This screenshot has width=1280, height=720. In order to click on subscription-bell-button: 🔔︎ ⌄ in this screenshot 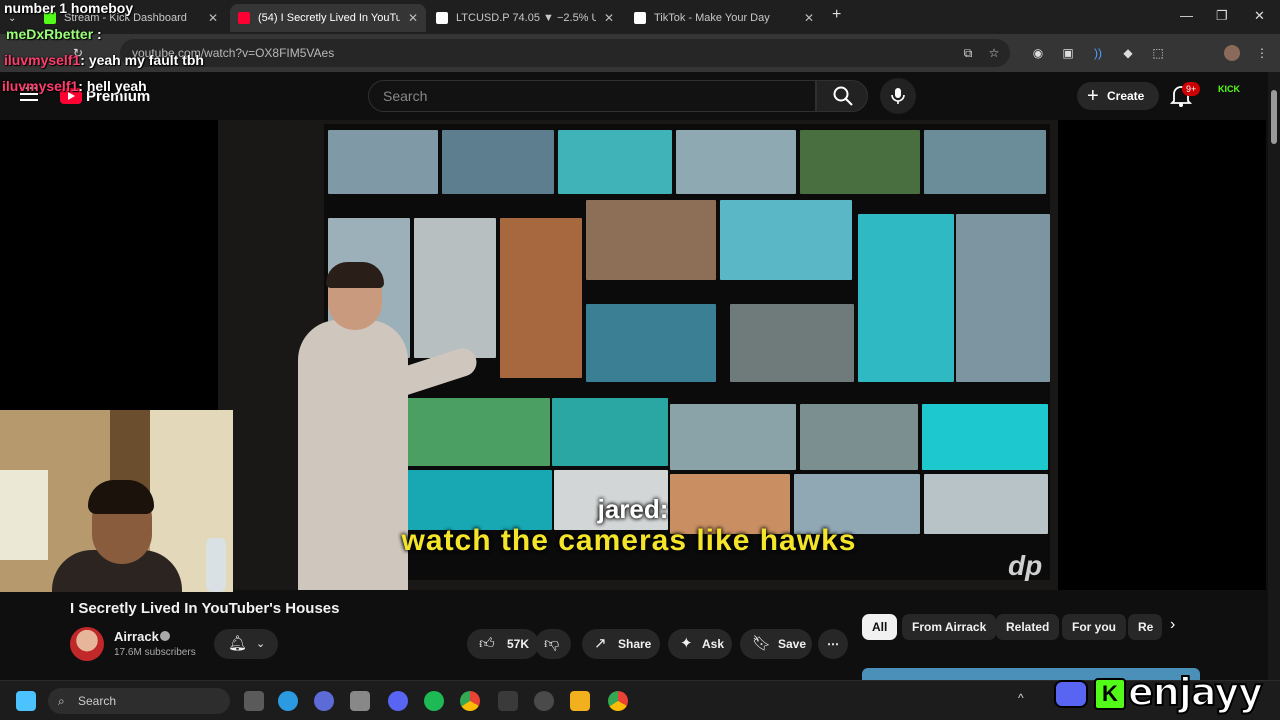, I will do `click(246, 644)`.